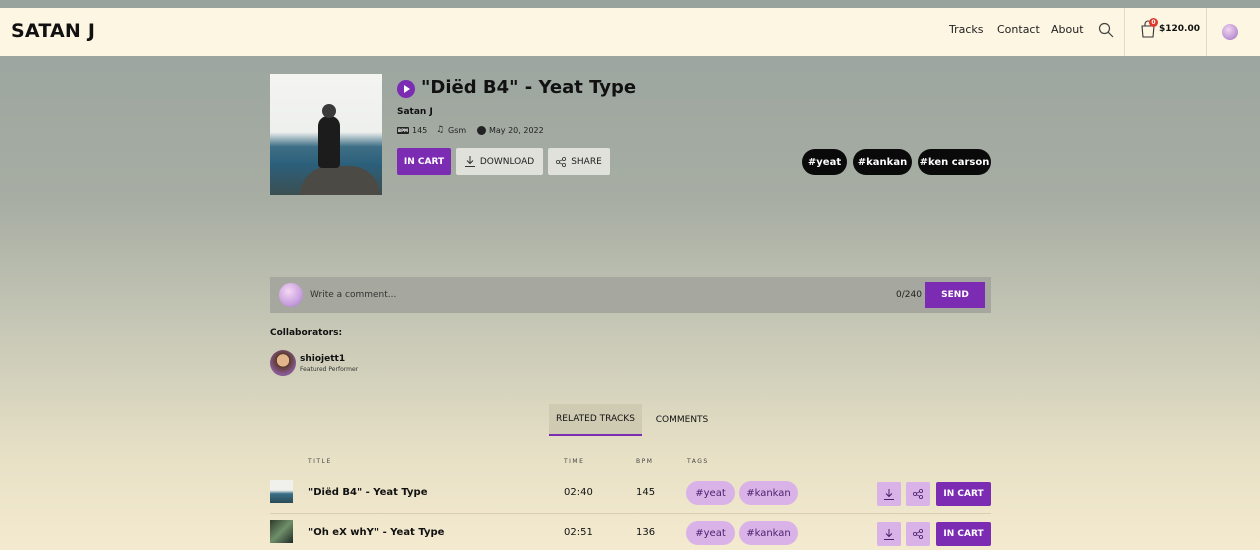 The image size is (1260, 550). I want to click on track-bpm: BPM 145, so click(412, 130).